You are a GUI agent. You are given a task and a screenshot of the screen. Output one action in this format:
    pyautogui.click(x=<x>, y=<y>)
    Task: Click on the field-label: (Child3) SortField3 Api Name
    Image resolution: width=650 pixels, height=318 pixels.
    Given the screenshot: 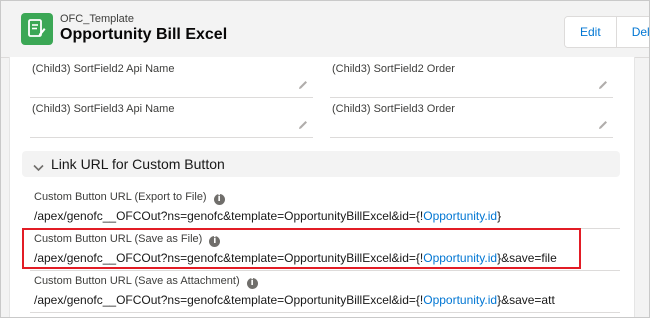 What is the action you would take?
    pyautogui.click(x=103, y=109)
    